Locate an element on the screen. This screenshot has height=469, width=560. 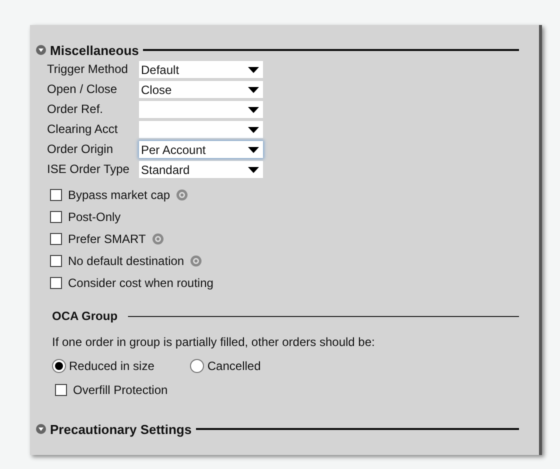
radio-label: Cancelled is located at coordinates (234, 366).